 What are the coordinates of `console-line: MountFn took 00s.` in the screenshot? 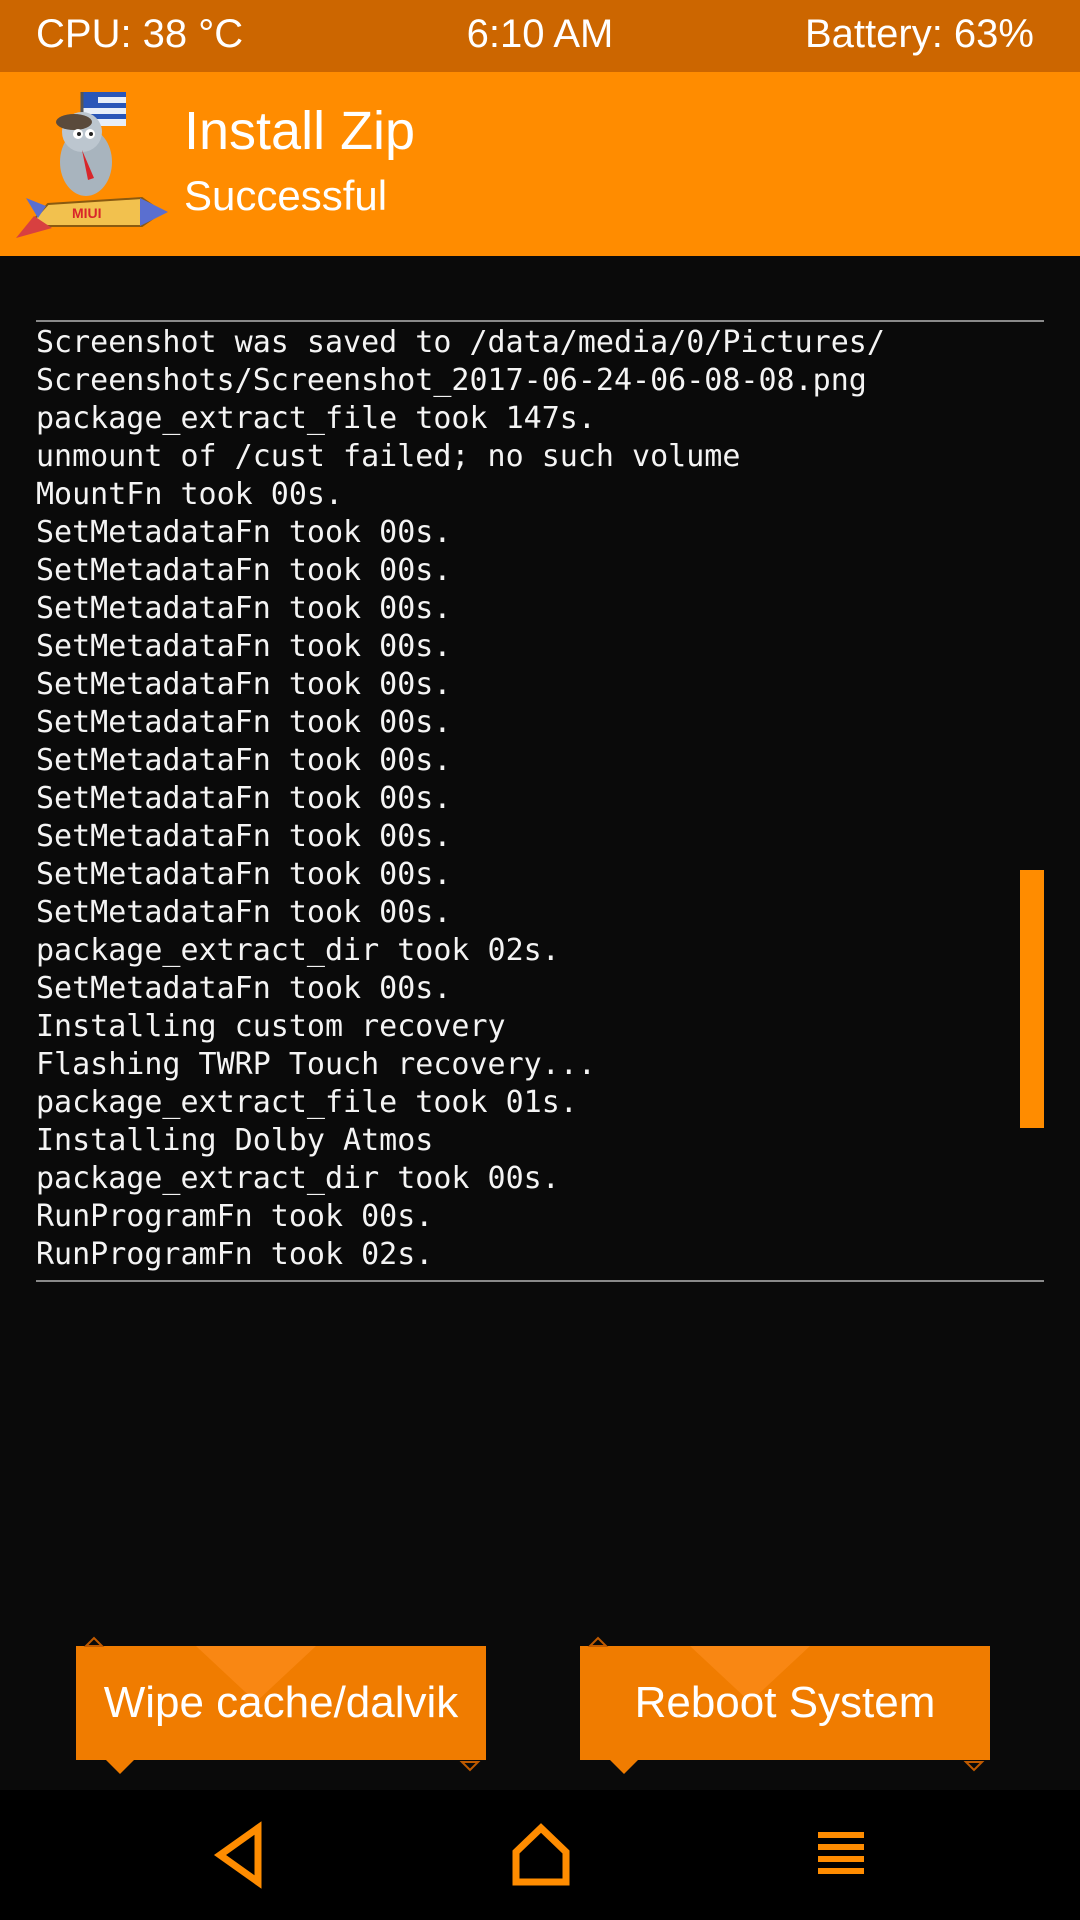 It's located at (190, 494).